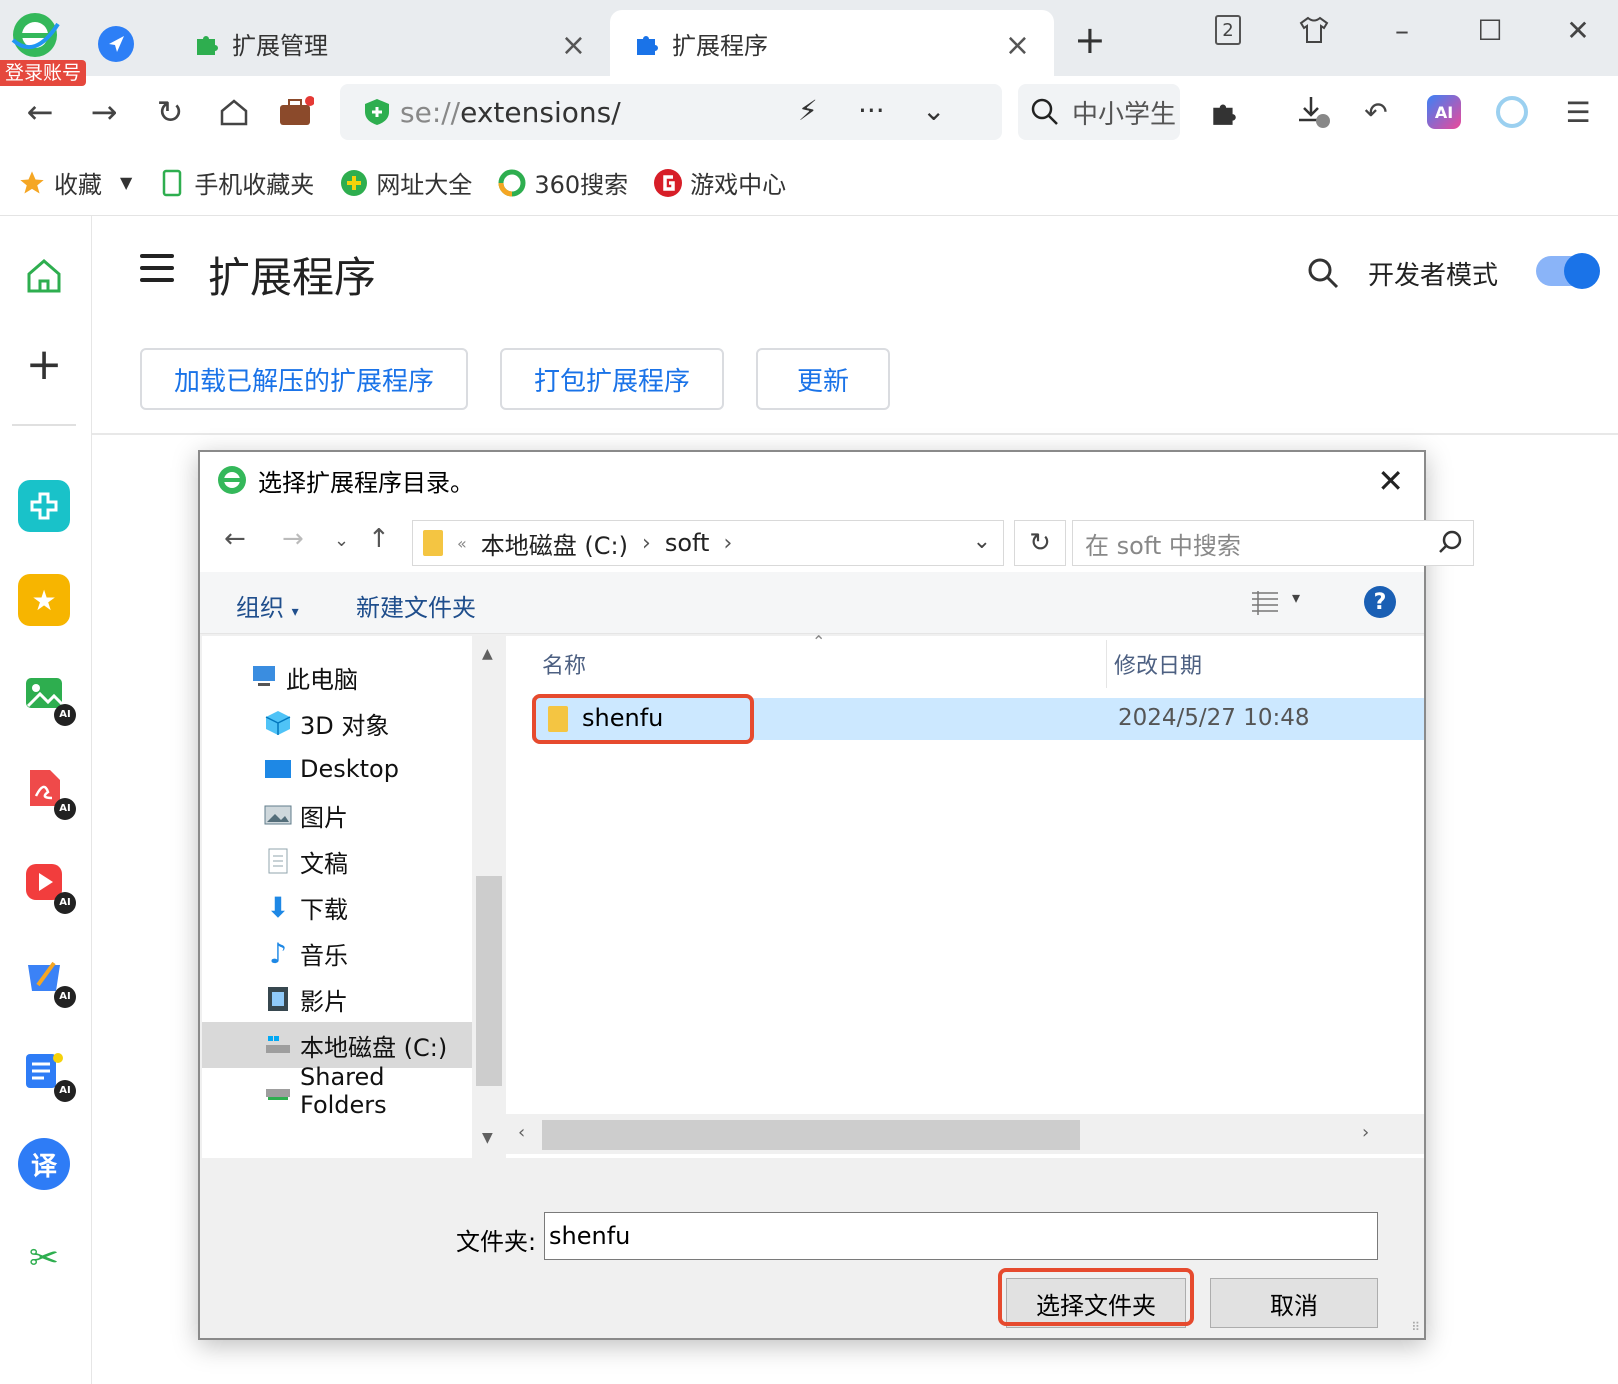 The width and height of the screenshot is (1618, 1384). What do you see at coordinates (278, 953) in the screenshot?
I see `music-icon: ♪` at bounding box center [278, 953].